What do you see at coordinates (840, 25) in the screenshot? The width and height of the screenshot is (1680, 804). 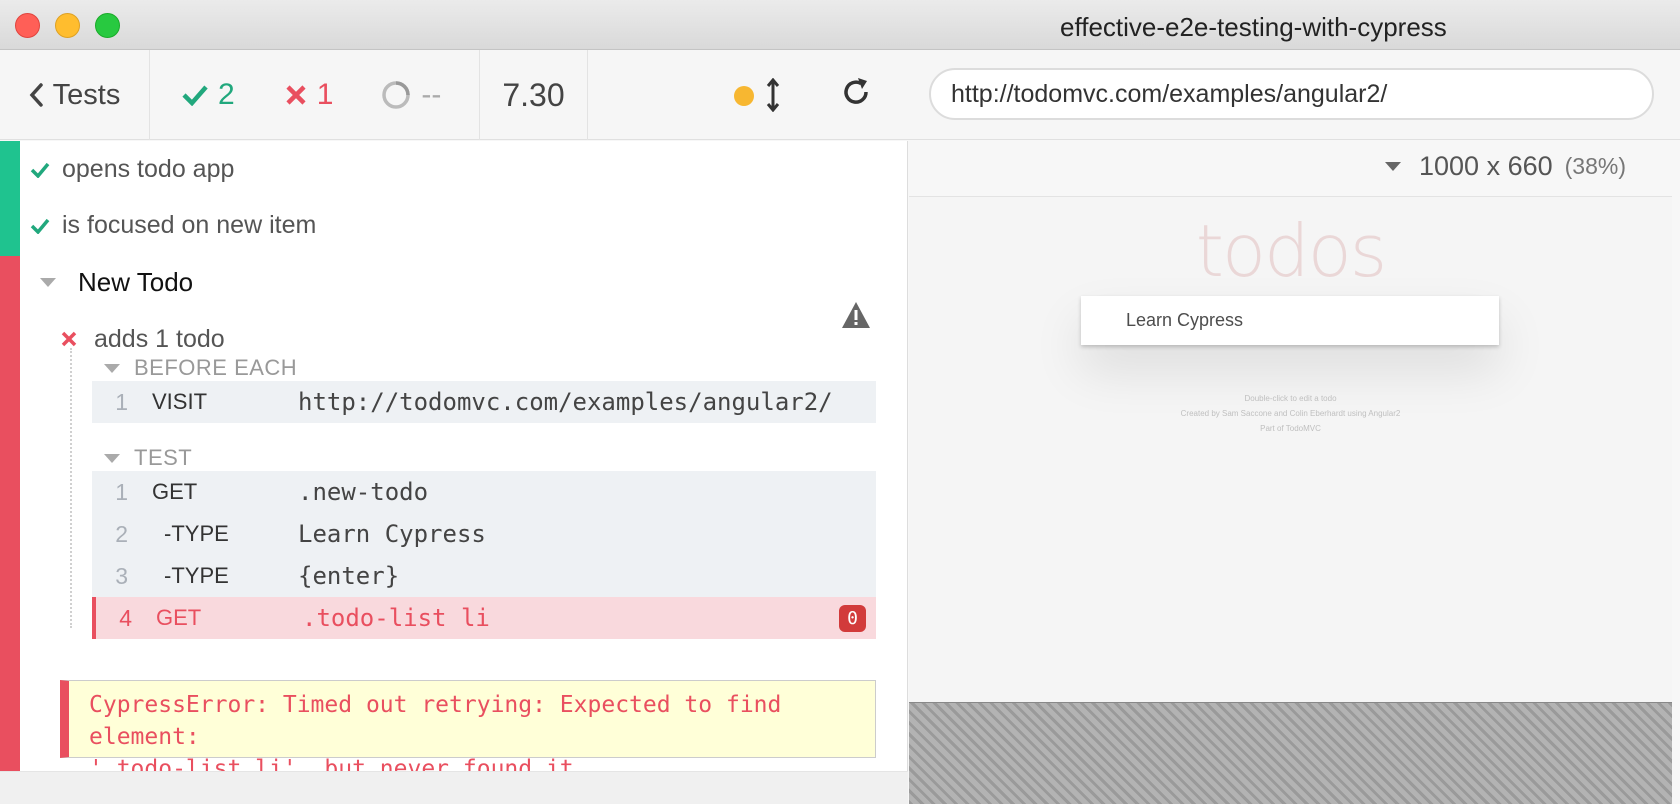 I see `title-bar: effective-e2e-testing-with-cypress` at bounding box center [840, 25].